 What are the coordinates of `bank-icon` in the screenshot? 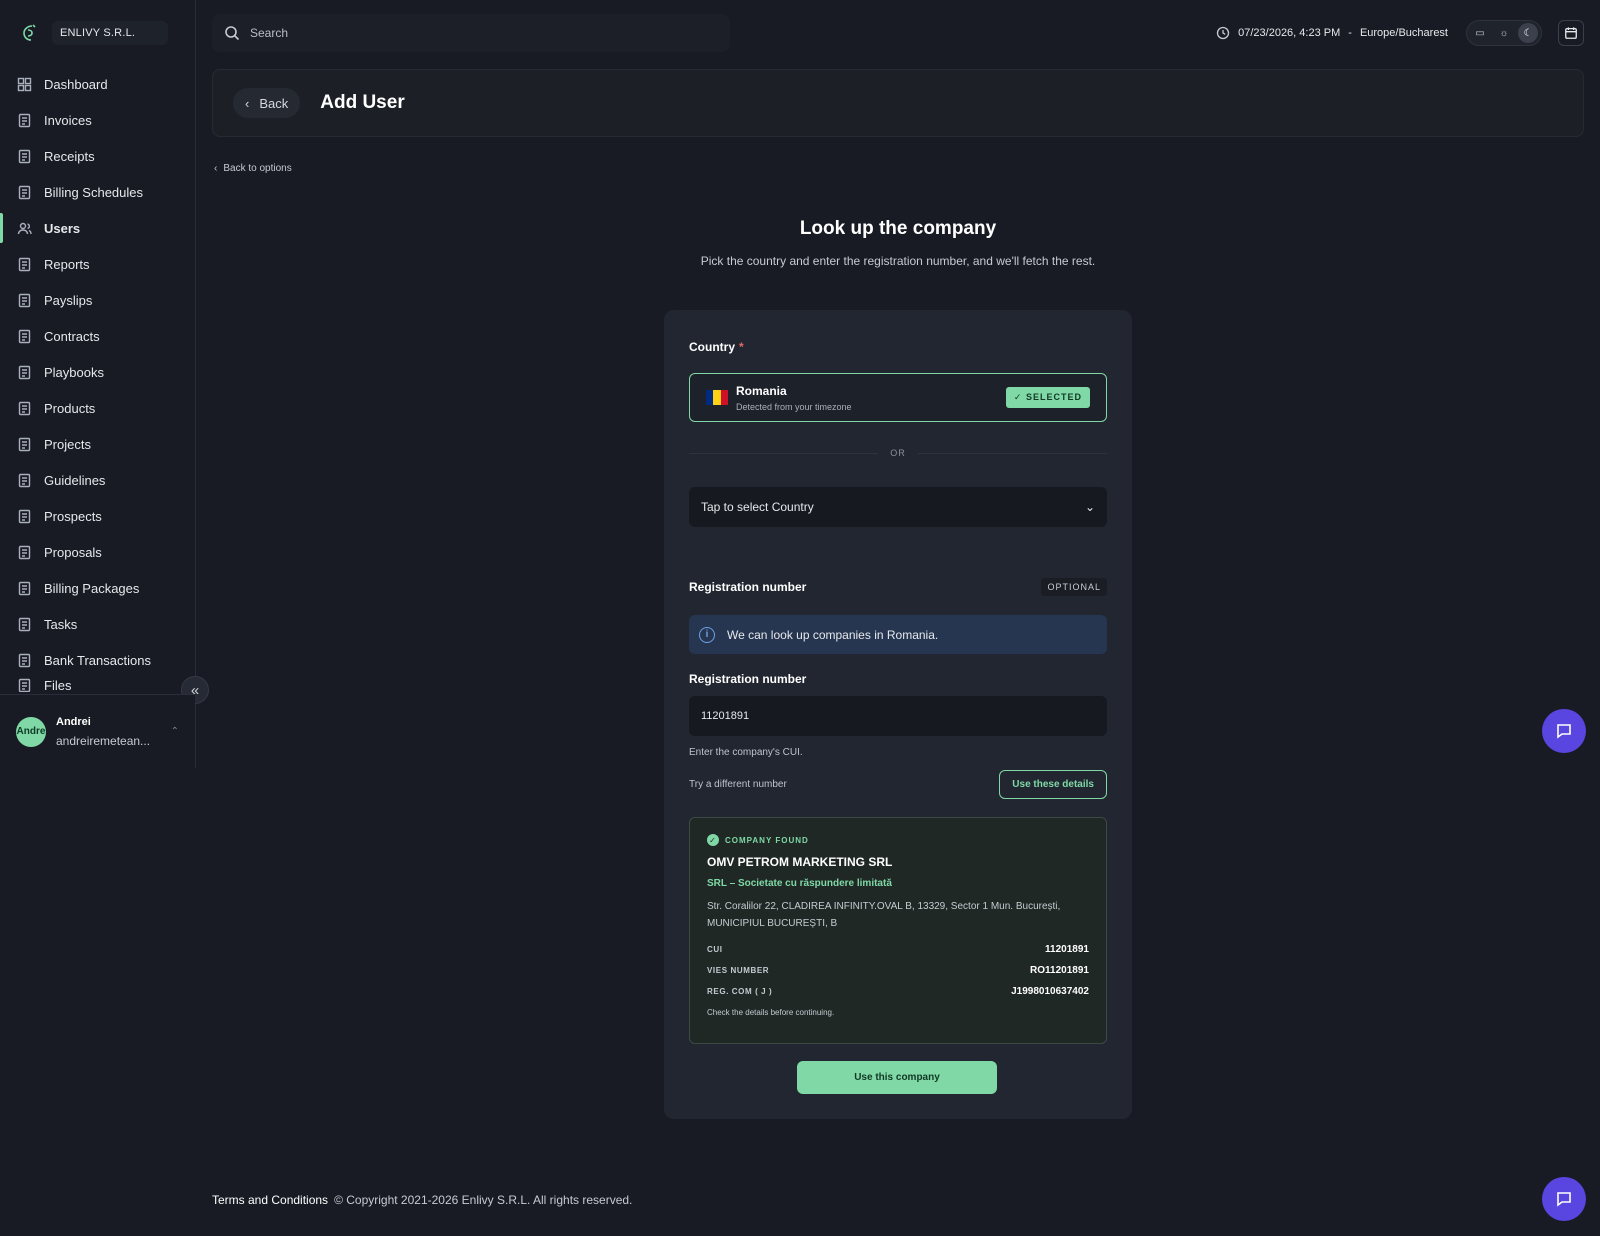 It's located at (24, 660).